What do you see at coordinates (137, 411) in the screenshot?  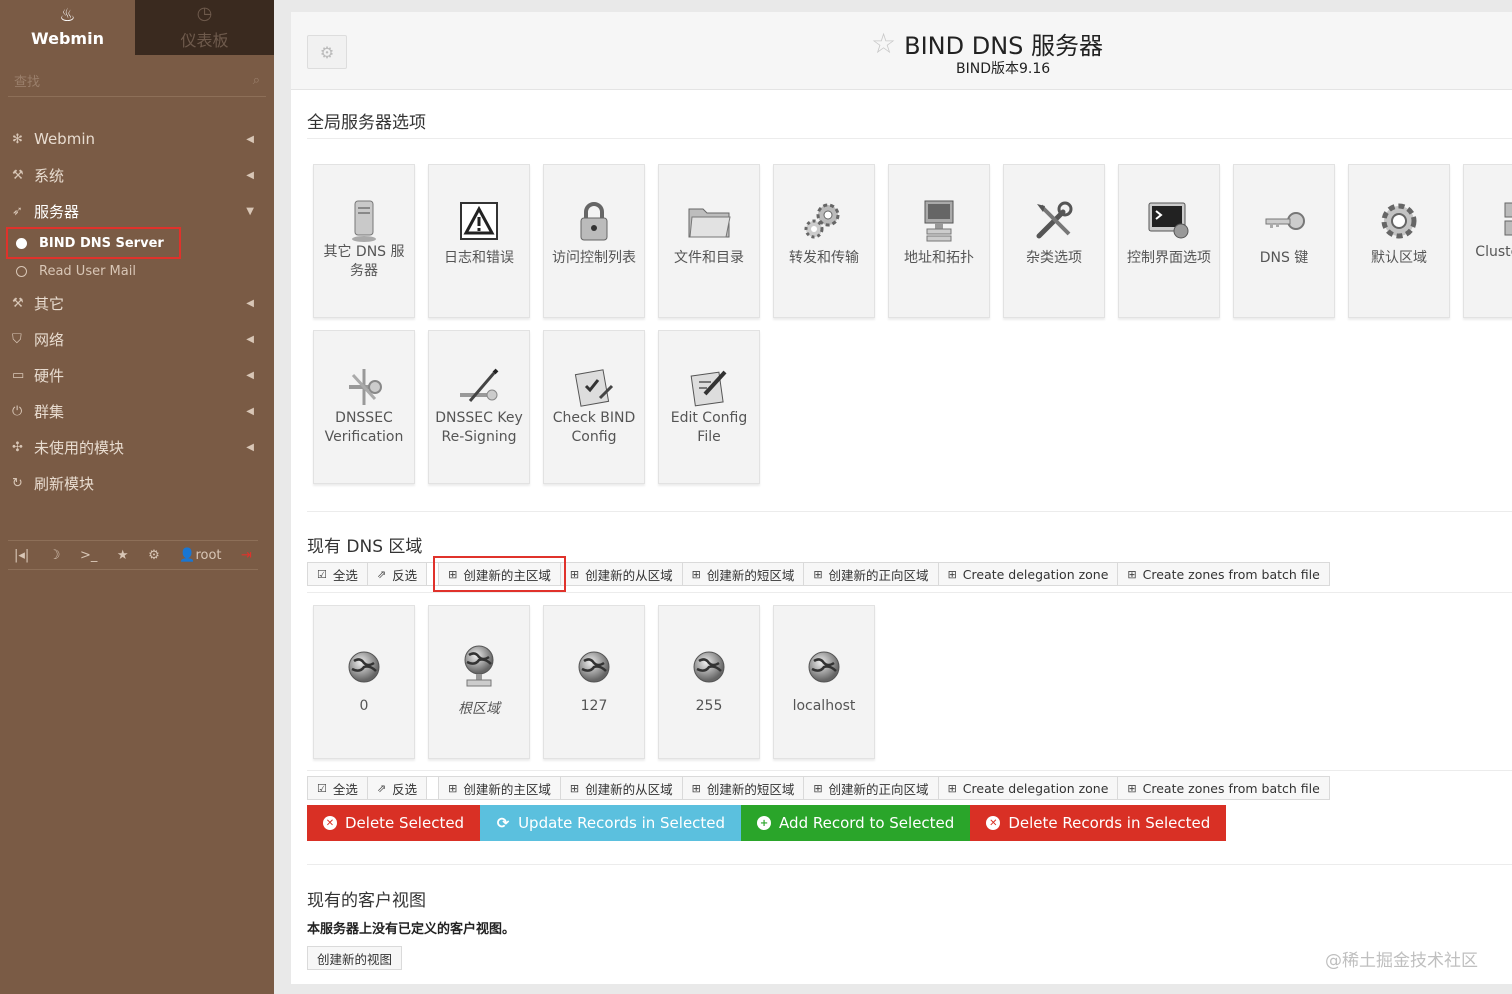 I see `sidebar-item-cluster: ⏻ 群集 ◀` at bounding box center [137, 411].